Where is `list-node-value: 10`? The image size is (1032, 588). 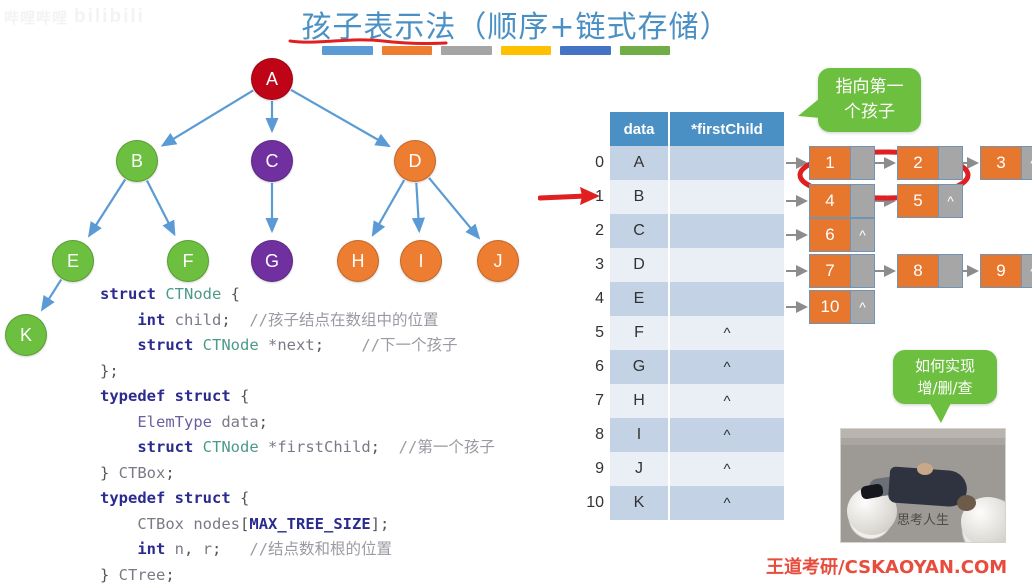
list-node-value: 10 is located at coordinates (830, 307).